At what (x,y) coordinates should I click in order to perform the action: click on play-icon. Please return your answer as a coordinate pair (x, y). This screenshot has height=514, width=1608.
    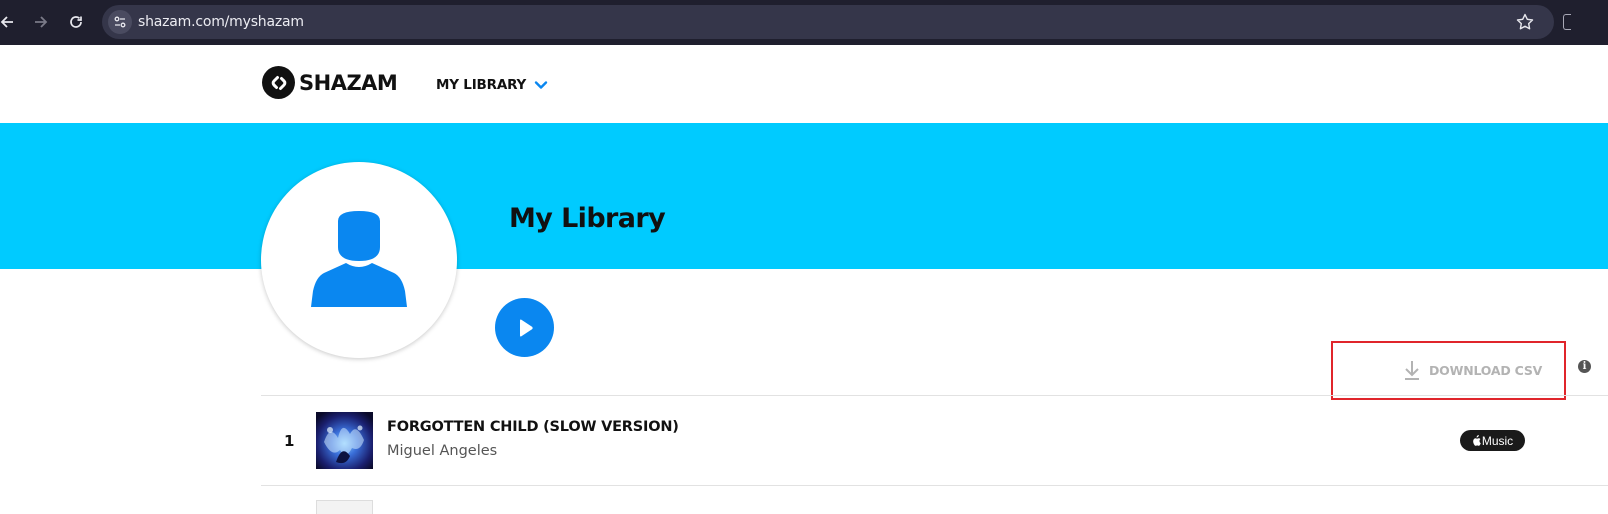
    Looking at the image, I should click on (526, 327).